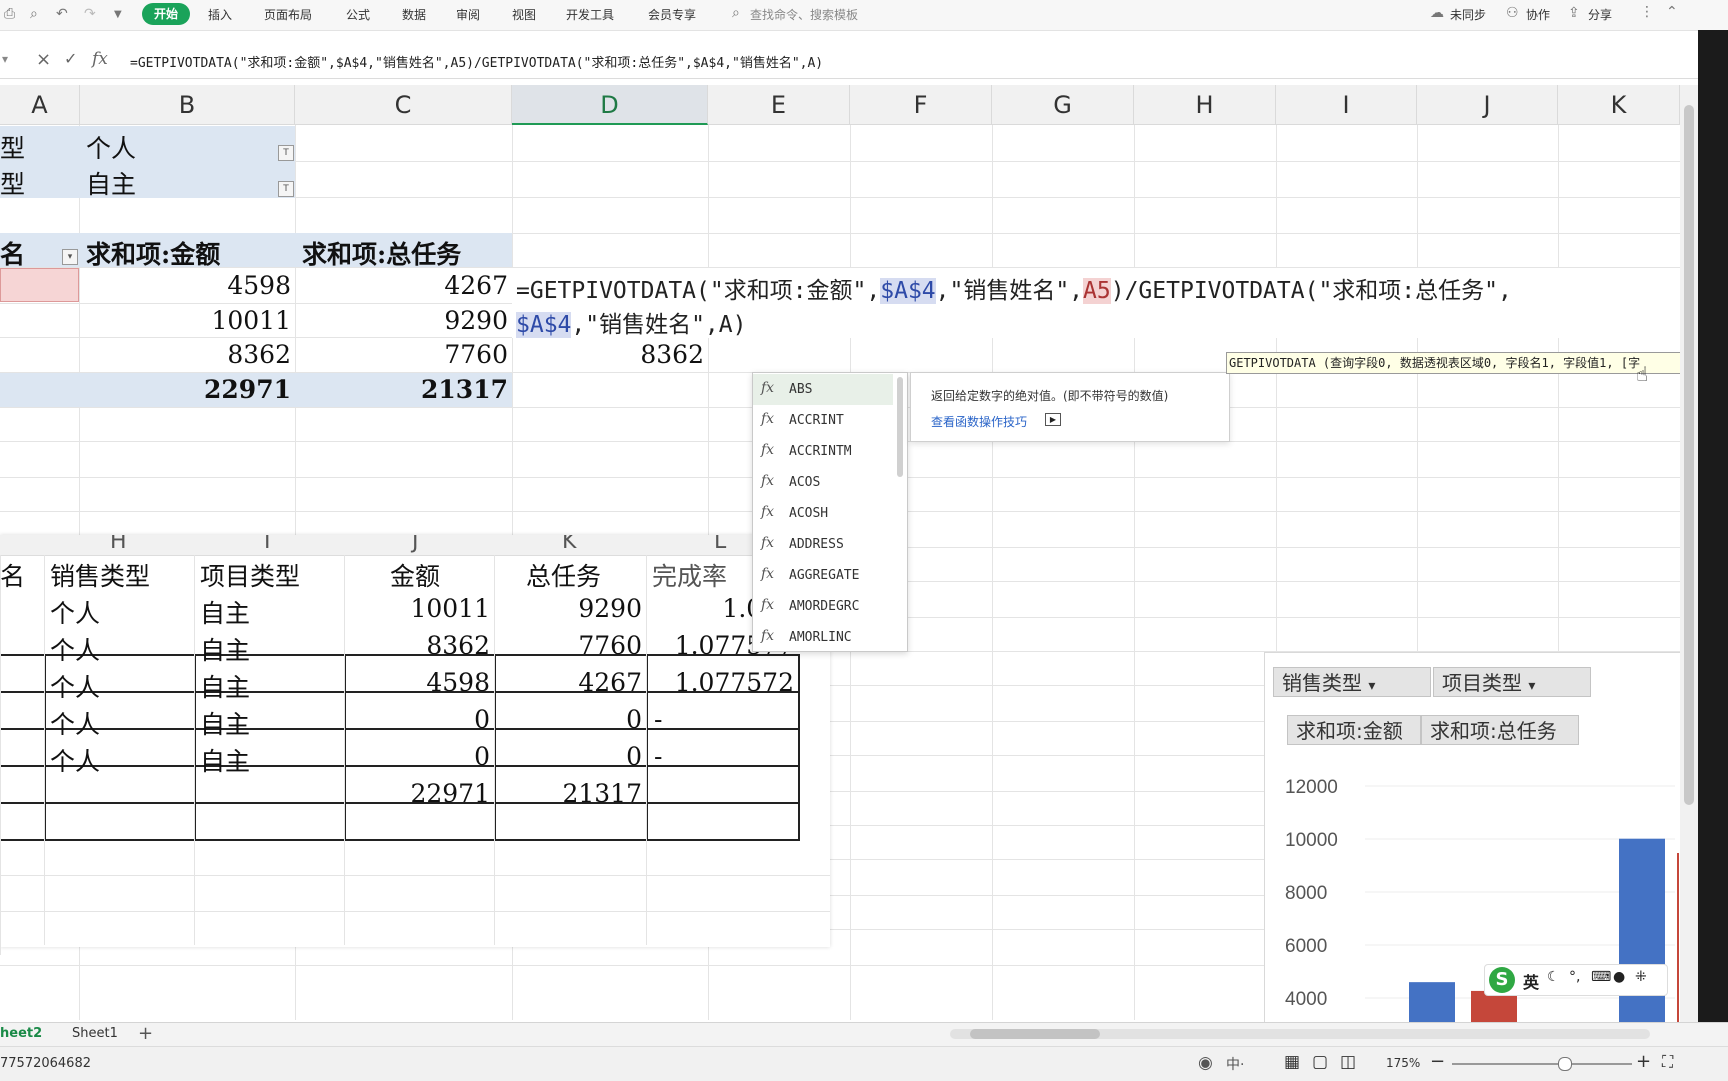 Image resolution: width=1728 pixels, height=1081 pixels. Describe the element at coordinates (34, 14) in the screenshot. I see `preview-icon: ⌕` at that location.